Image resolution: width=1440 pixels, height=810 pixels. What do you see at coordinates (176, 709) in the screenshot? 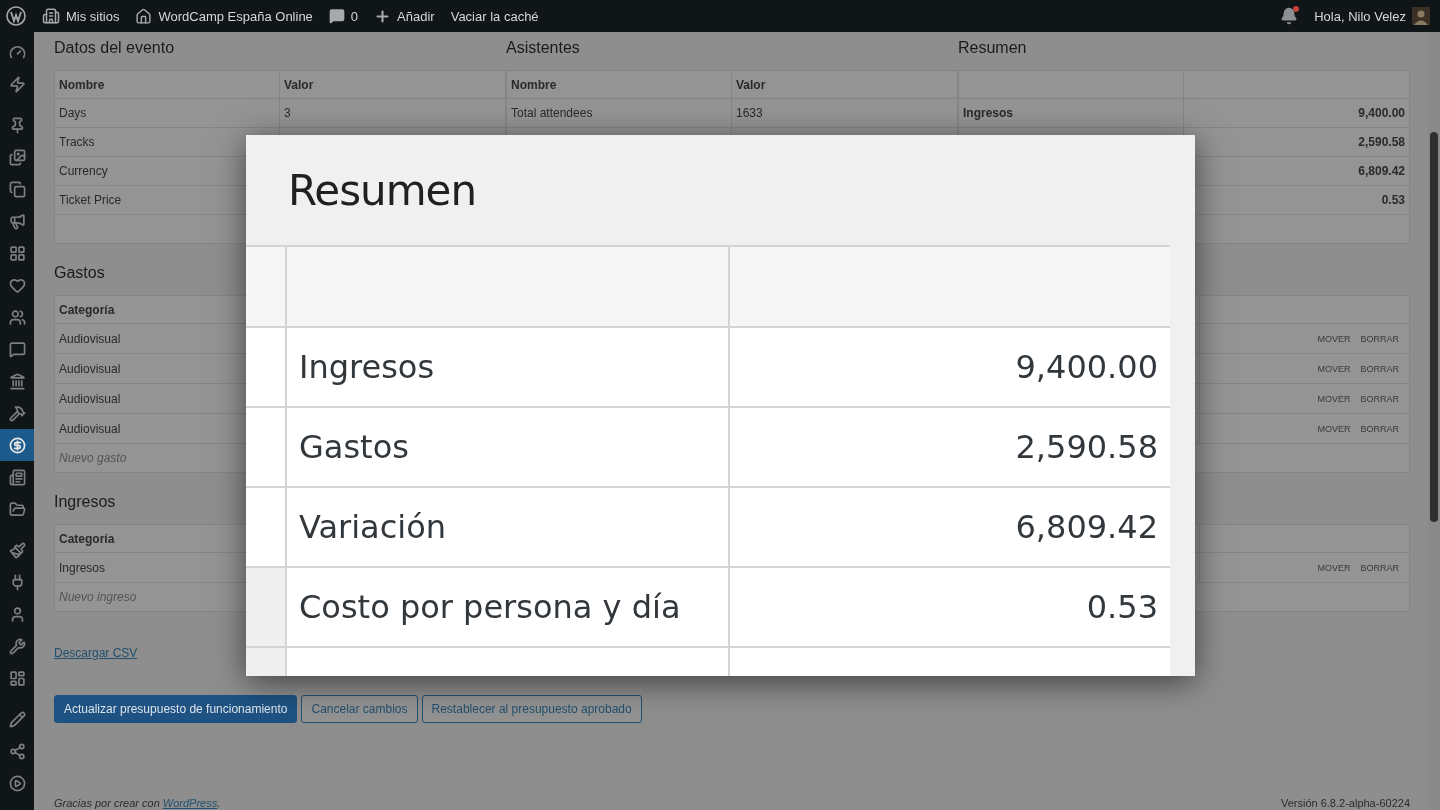
I see `primary-button: Actualizar presupuesto de funcionamiento` at bounding box center [176, 709].